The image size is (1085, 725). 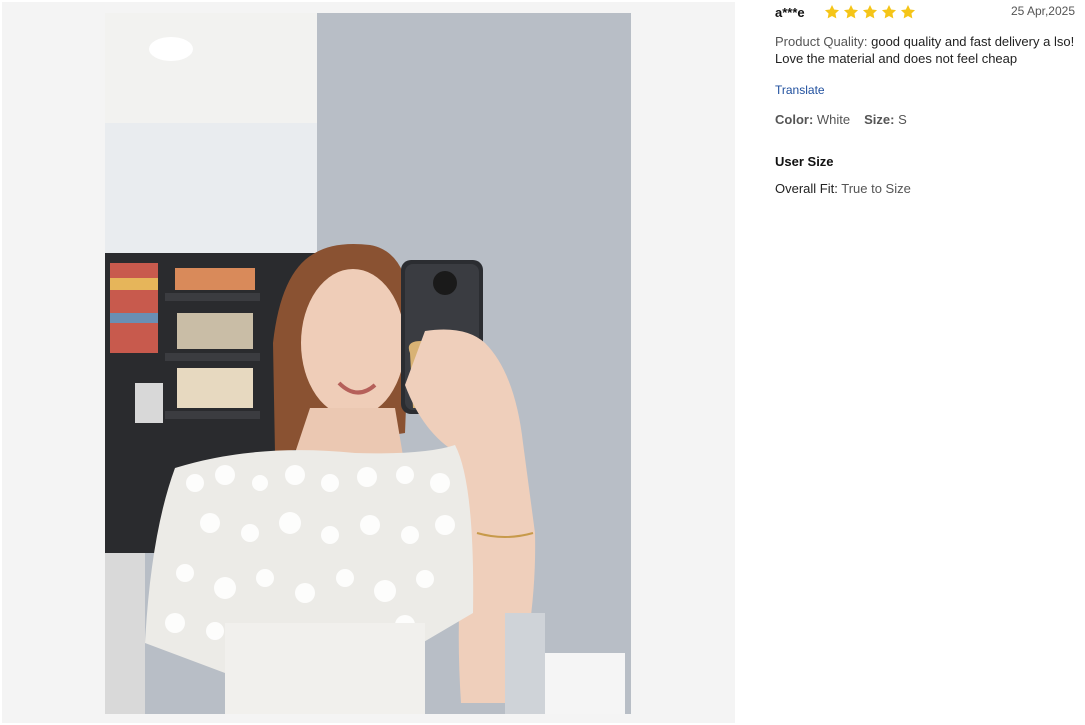 What do you see at coordinates (925, 12) in the screenshot?
I see `review-header: a***e 25 Apr,2025` at bounding box center [925, 12].